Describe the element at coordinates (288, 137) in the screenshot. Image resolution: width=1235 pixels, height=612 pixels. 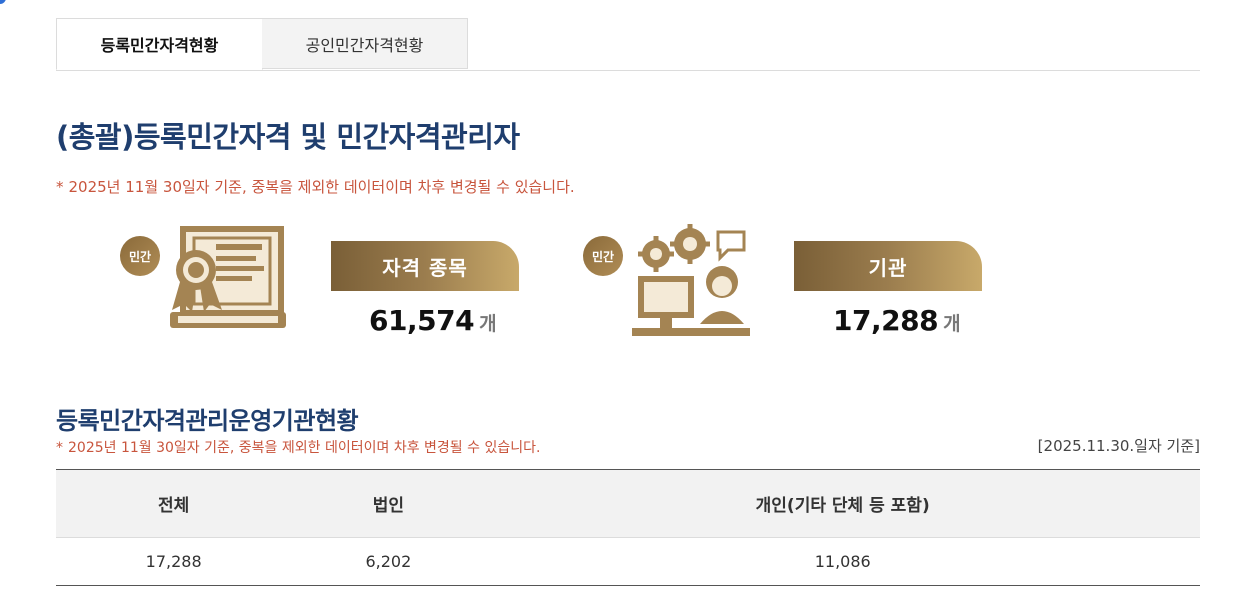
I see `page-title: (총괄)등록민간자격 및 민간자격관리자` at that location.